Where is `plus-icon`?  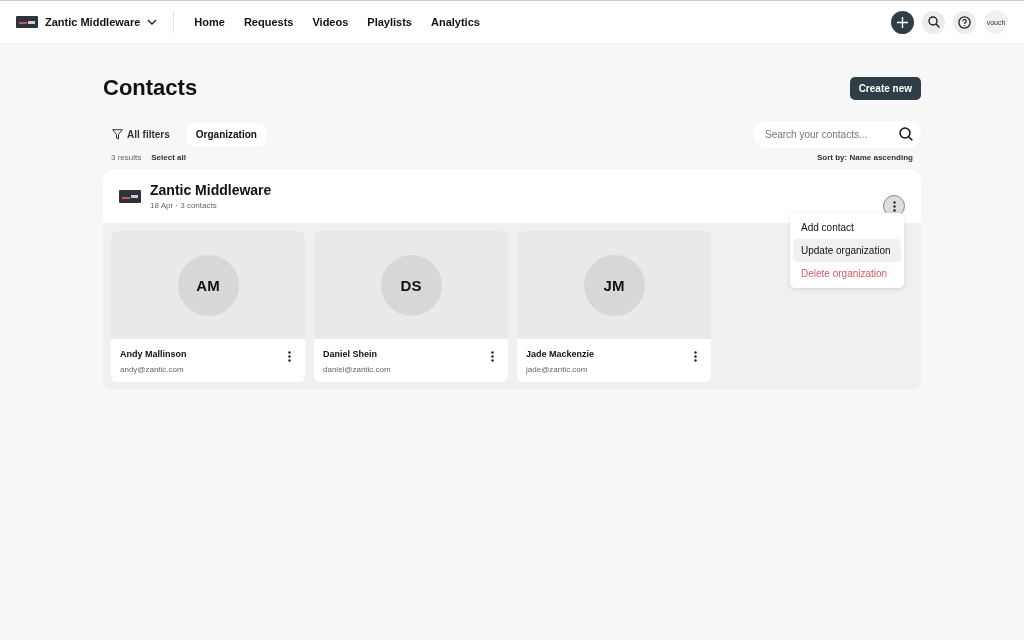 plus-icon is located at coordinates (902, 22).